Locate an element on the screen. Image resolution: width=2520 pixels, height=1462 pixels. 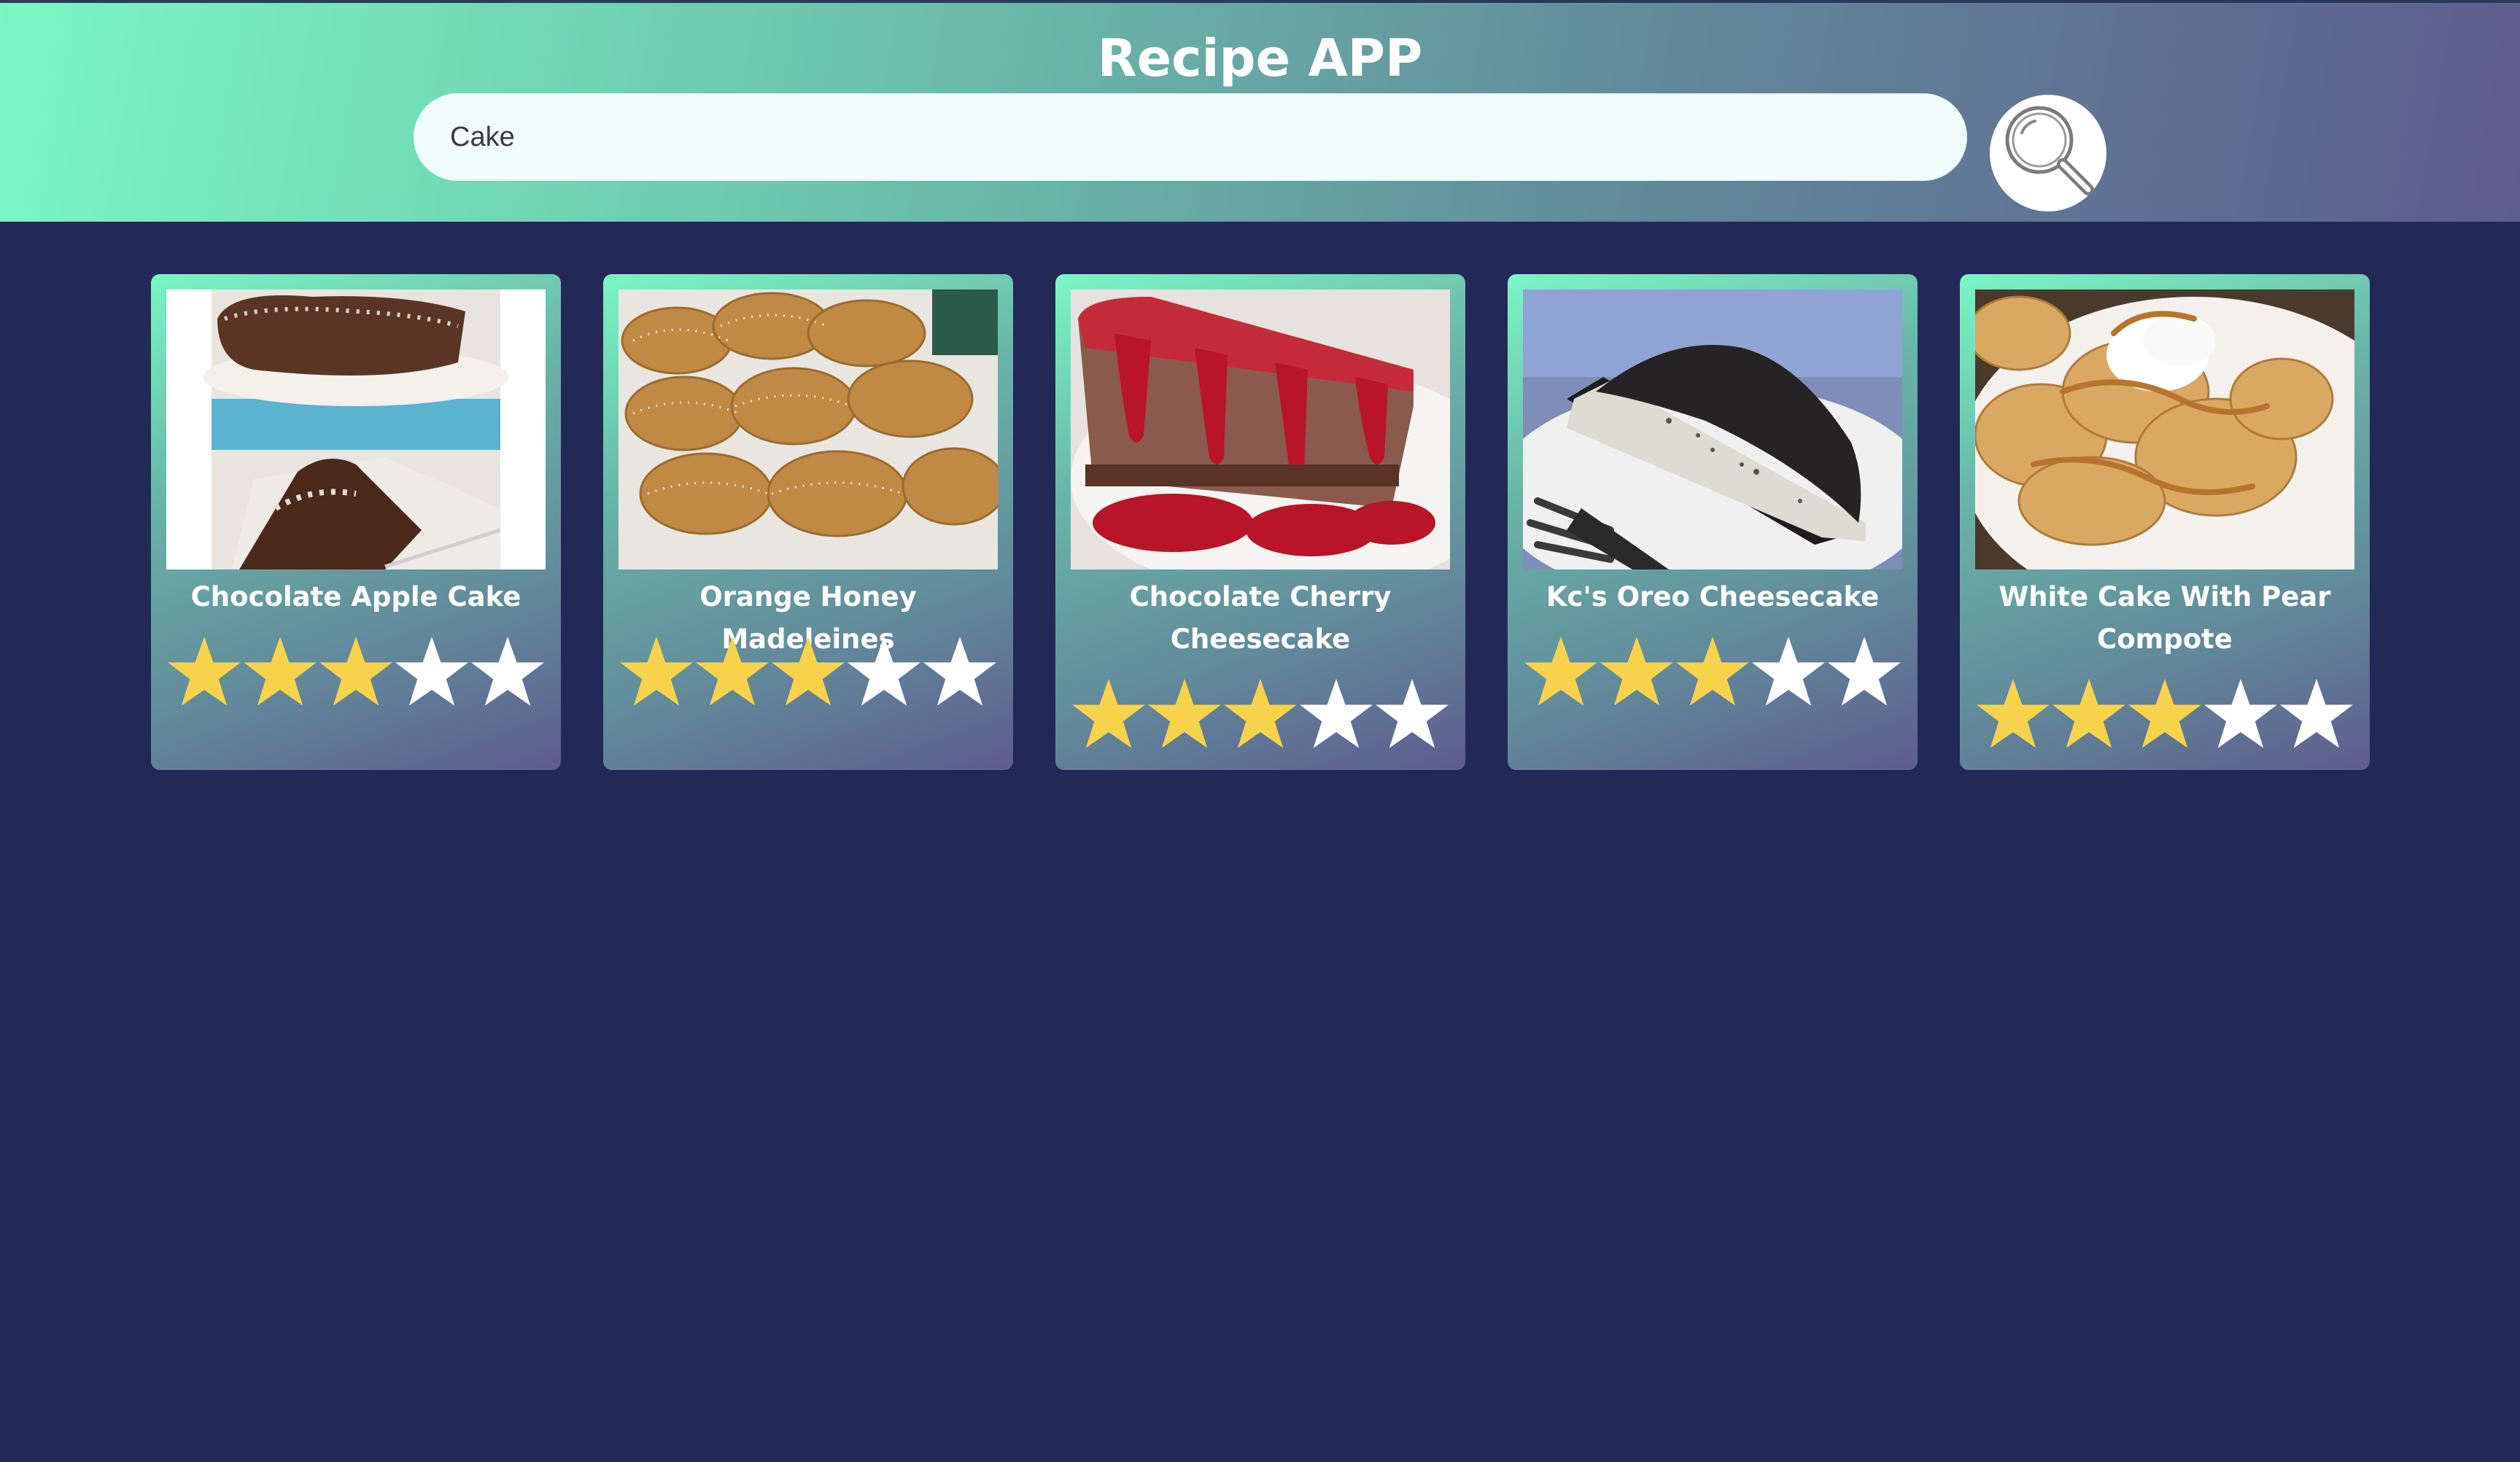
recipe-title: Kc's Oreo Cheesecake is located at coordinates (1713, 597).